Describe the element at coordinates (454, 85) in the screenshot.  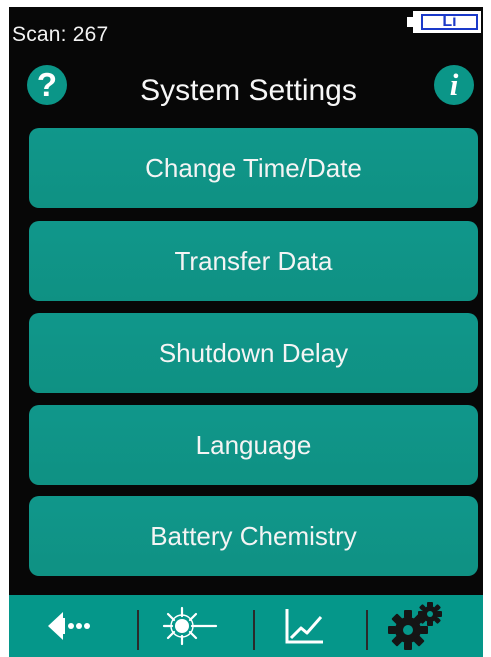
I see `info-icon: i` at that location.